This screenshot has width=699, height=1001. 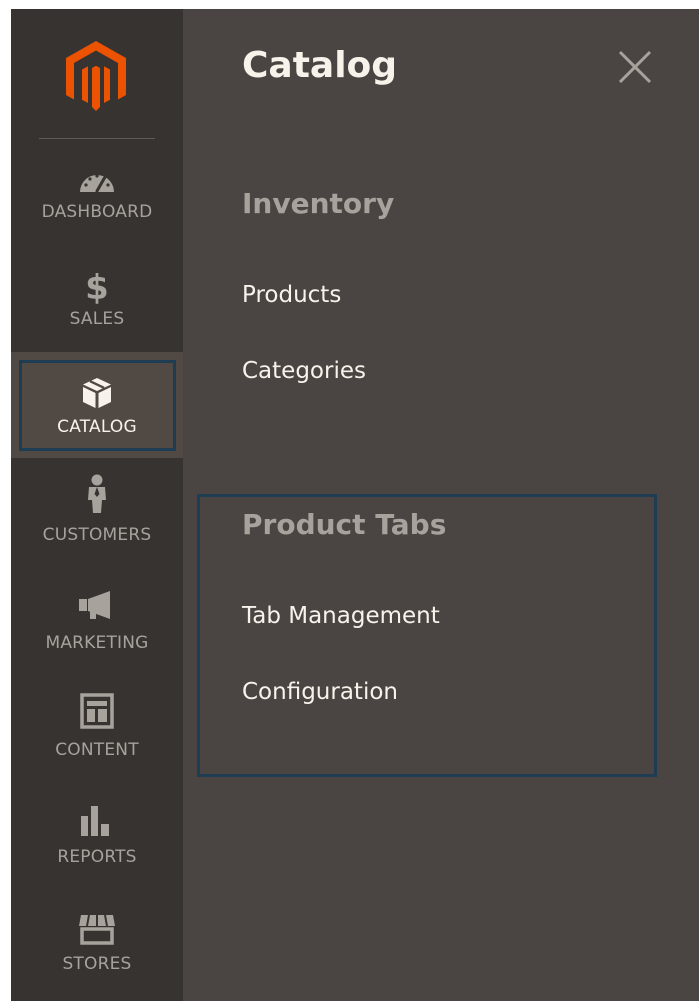 What do you see at coordinates (318, 203) in the screenshot?
I see `section-title: Inventory` at bounding box center [318, 203].